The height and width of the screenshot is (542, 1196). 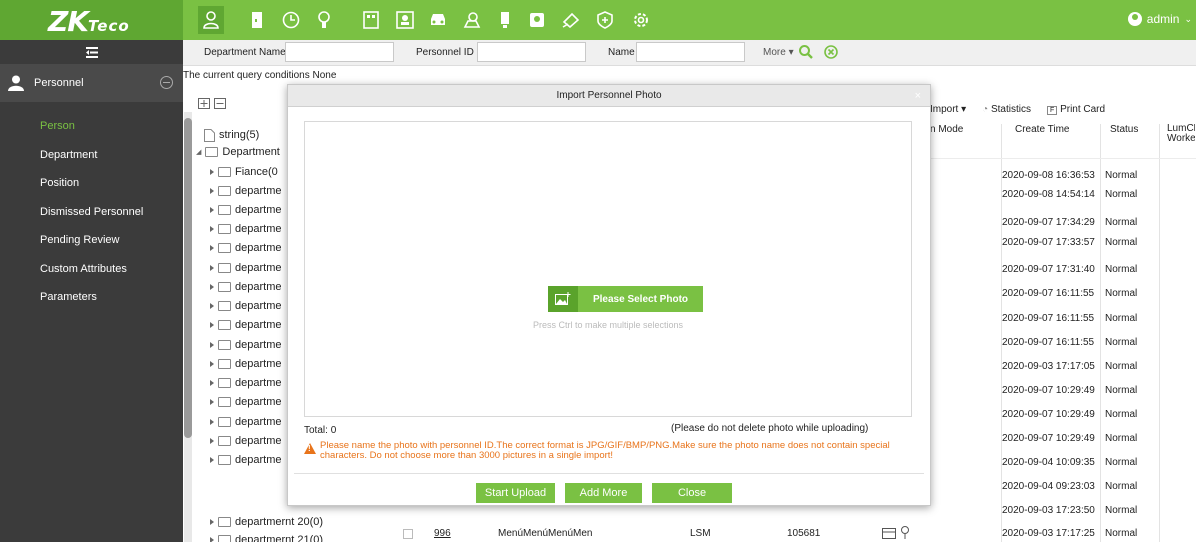 I want to click on tree-node: departmernt 20(0), so click(x=266, y=522).